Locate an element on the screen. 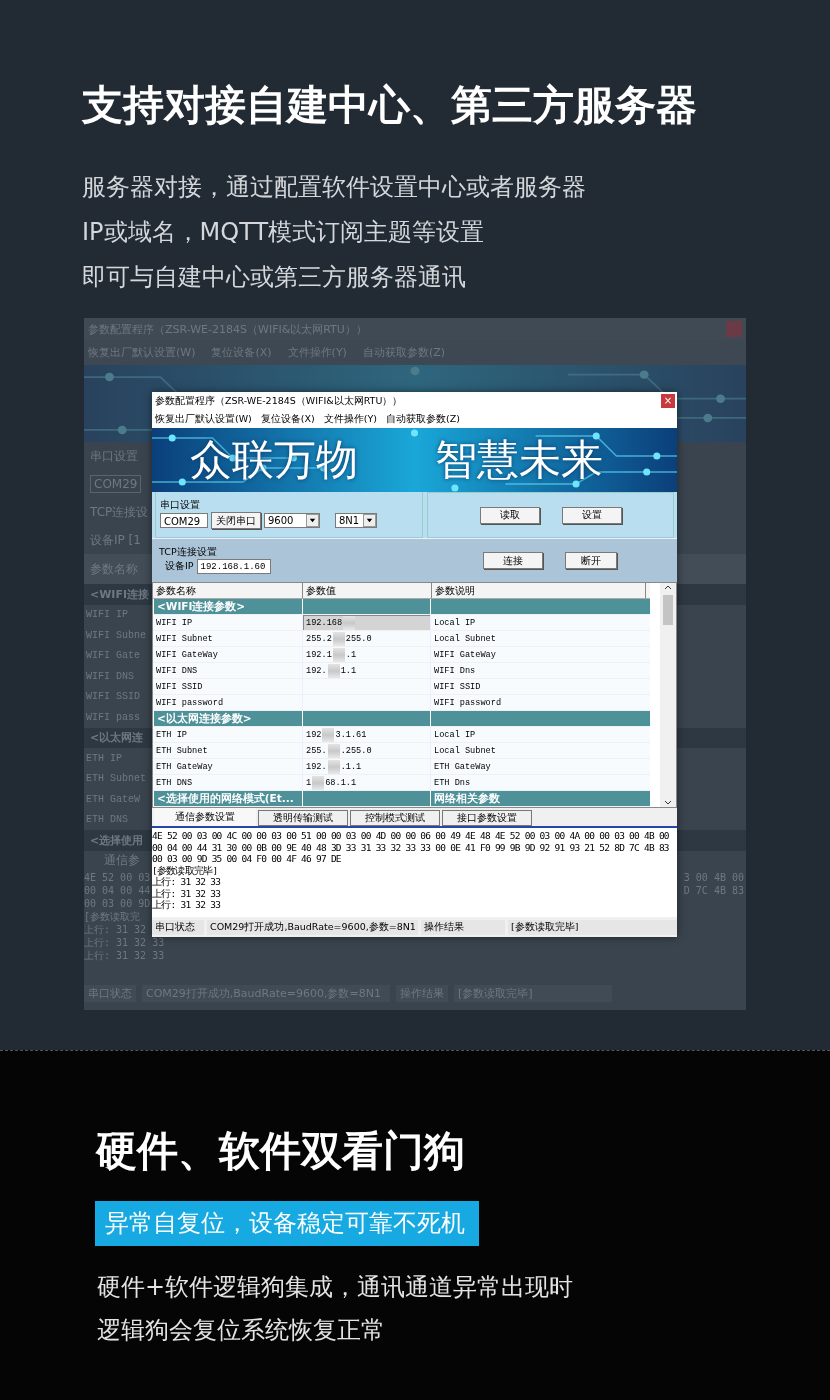 The height and width of the screenshot is (1400, 830). close-button: × is located at coordinates (668, 401).